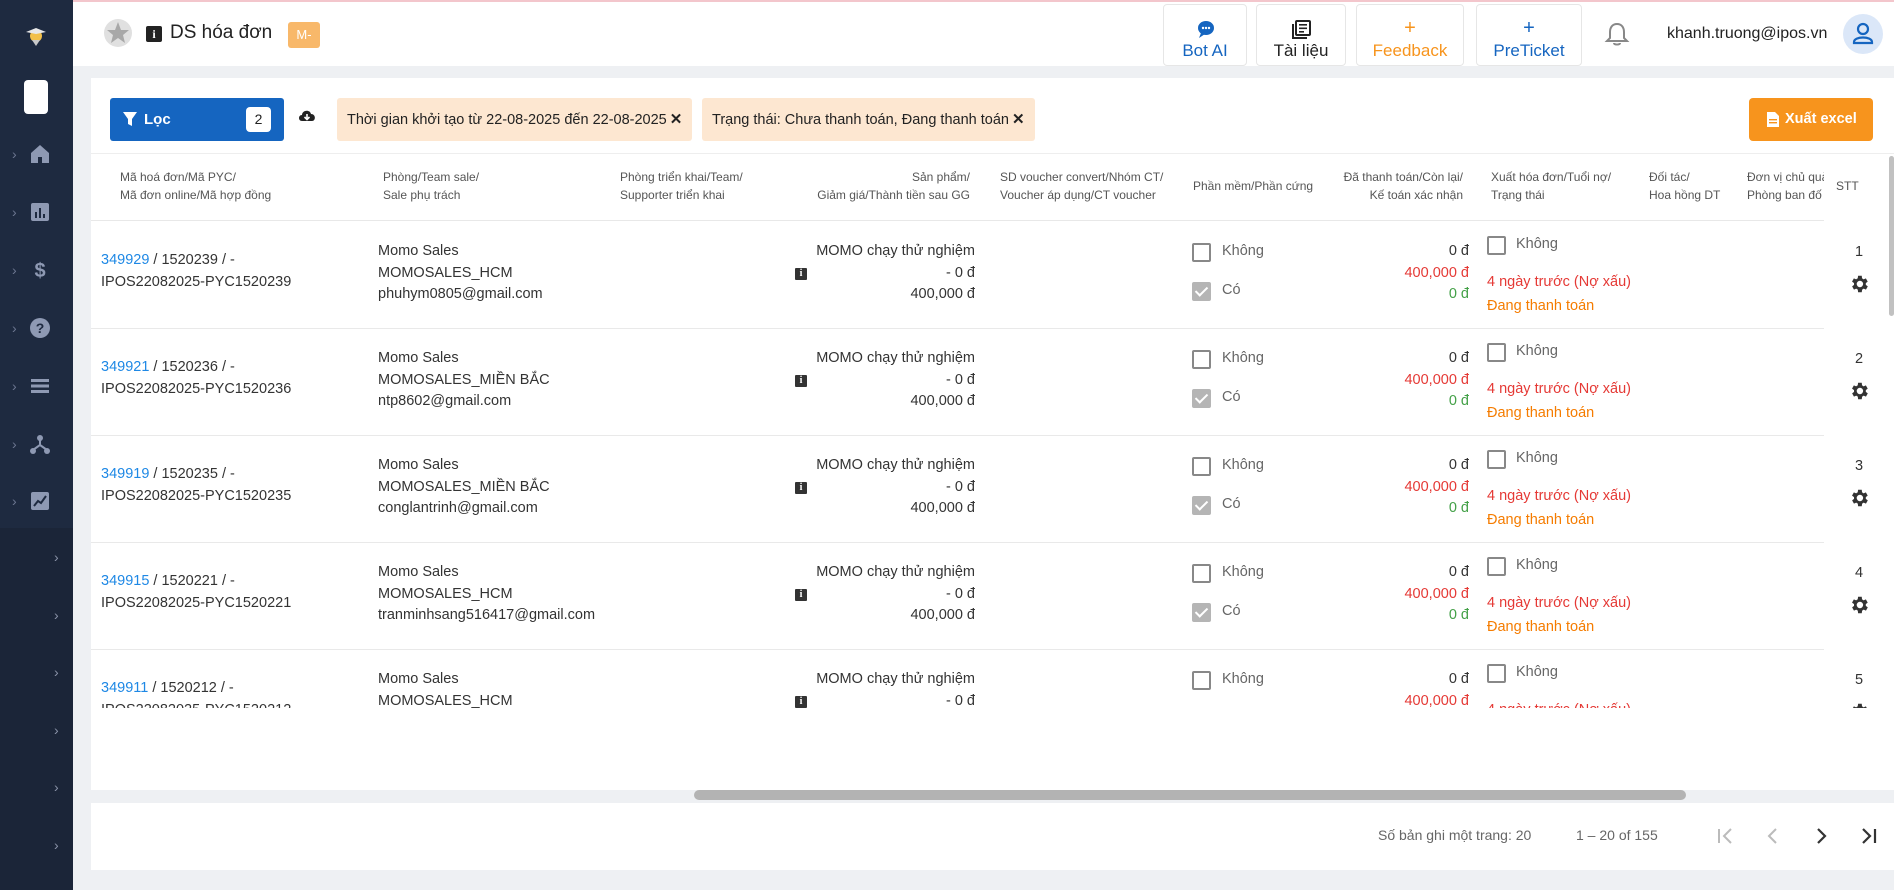 Image resolution: width=1894 pixels, height=890 pixels. I want to click on favorite-star-icon, so click(118, 33).